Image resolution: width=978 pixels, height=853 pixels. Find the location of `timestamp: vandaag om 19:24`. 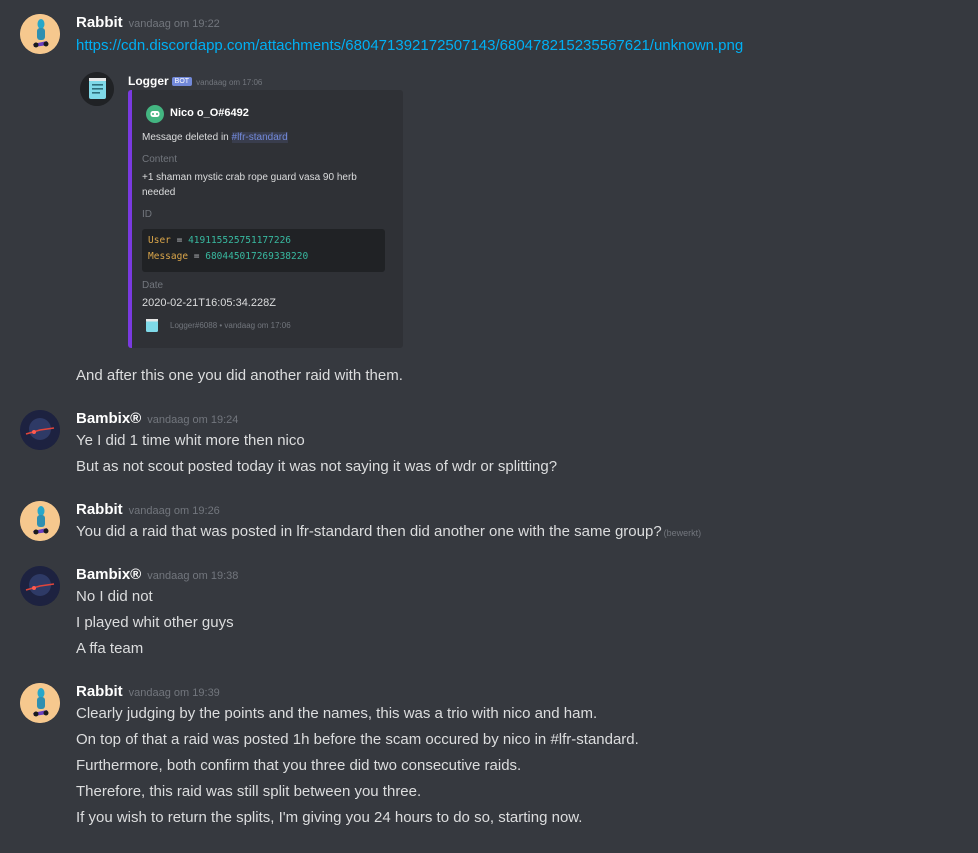

timestamp: vandaag om 19:24 is located at coordinates (193, 420).